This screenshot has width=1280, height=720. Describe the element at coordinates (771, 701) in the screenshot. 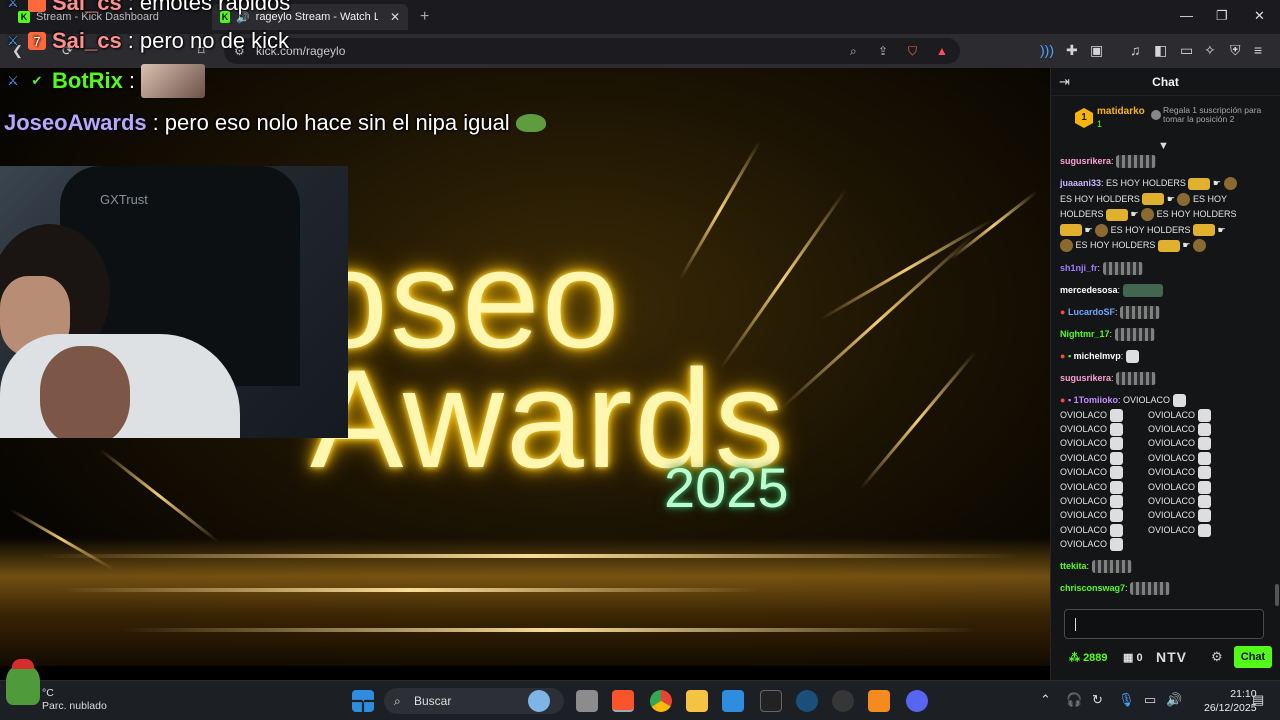

I see `epic-games-icon` at that location.